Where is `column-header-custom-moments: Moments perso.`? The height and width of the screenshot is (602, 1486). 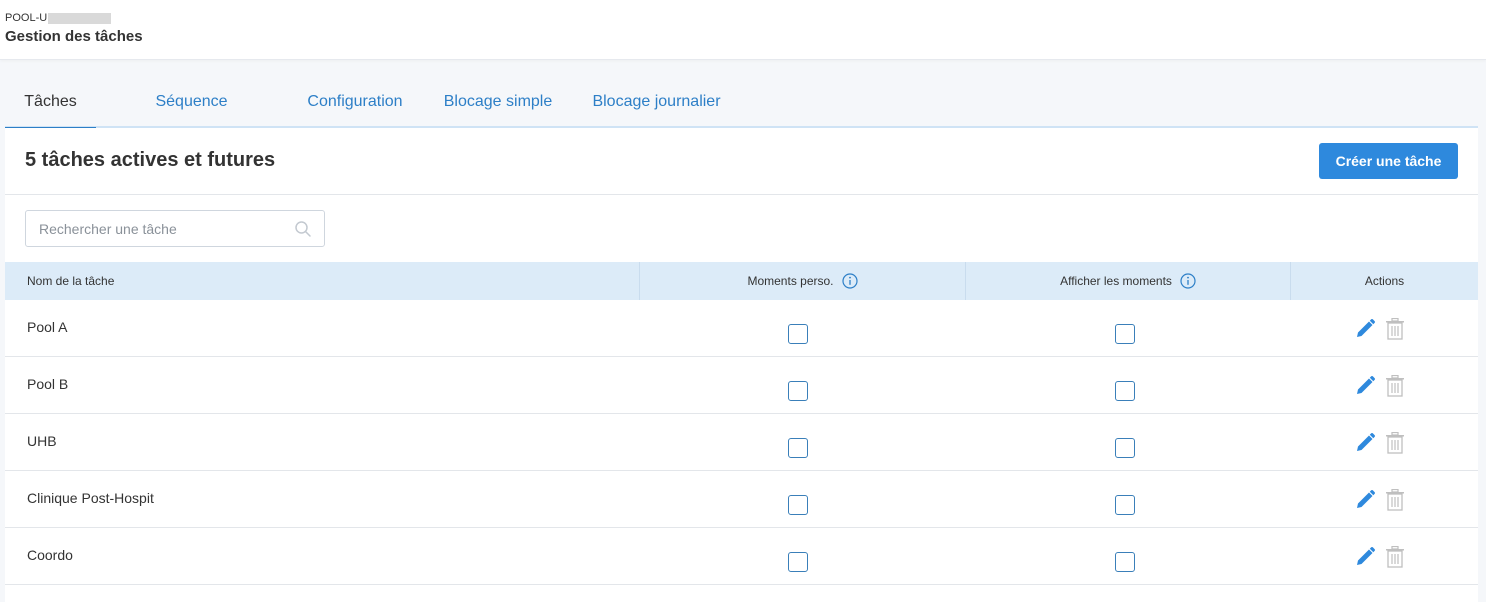
column-header-custom-moments: Moments perso. is located at coordinates (802, 281).